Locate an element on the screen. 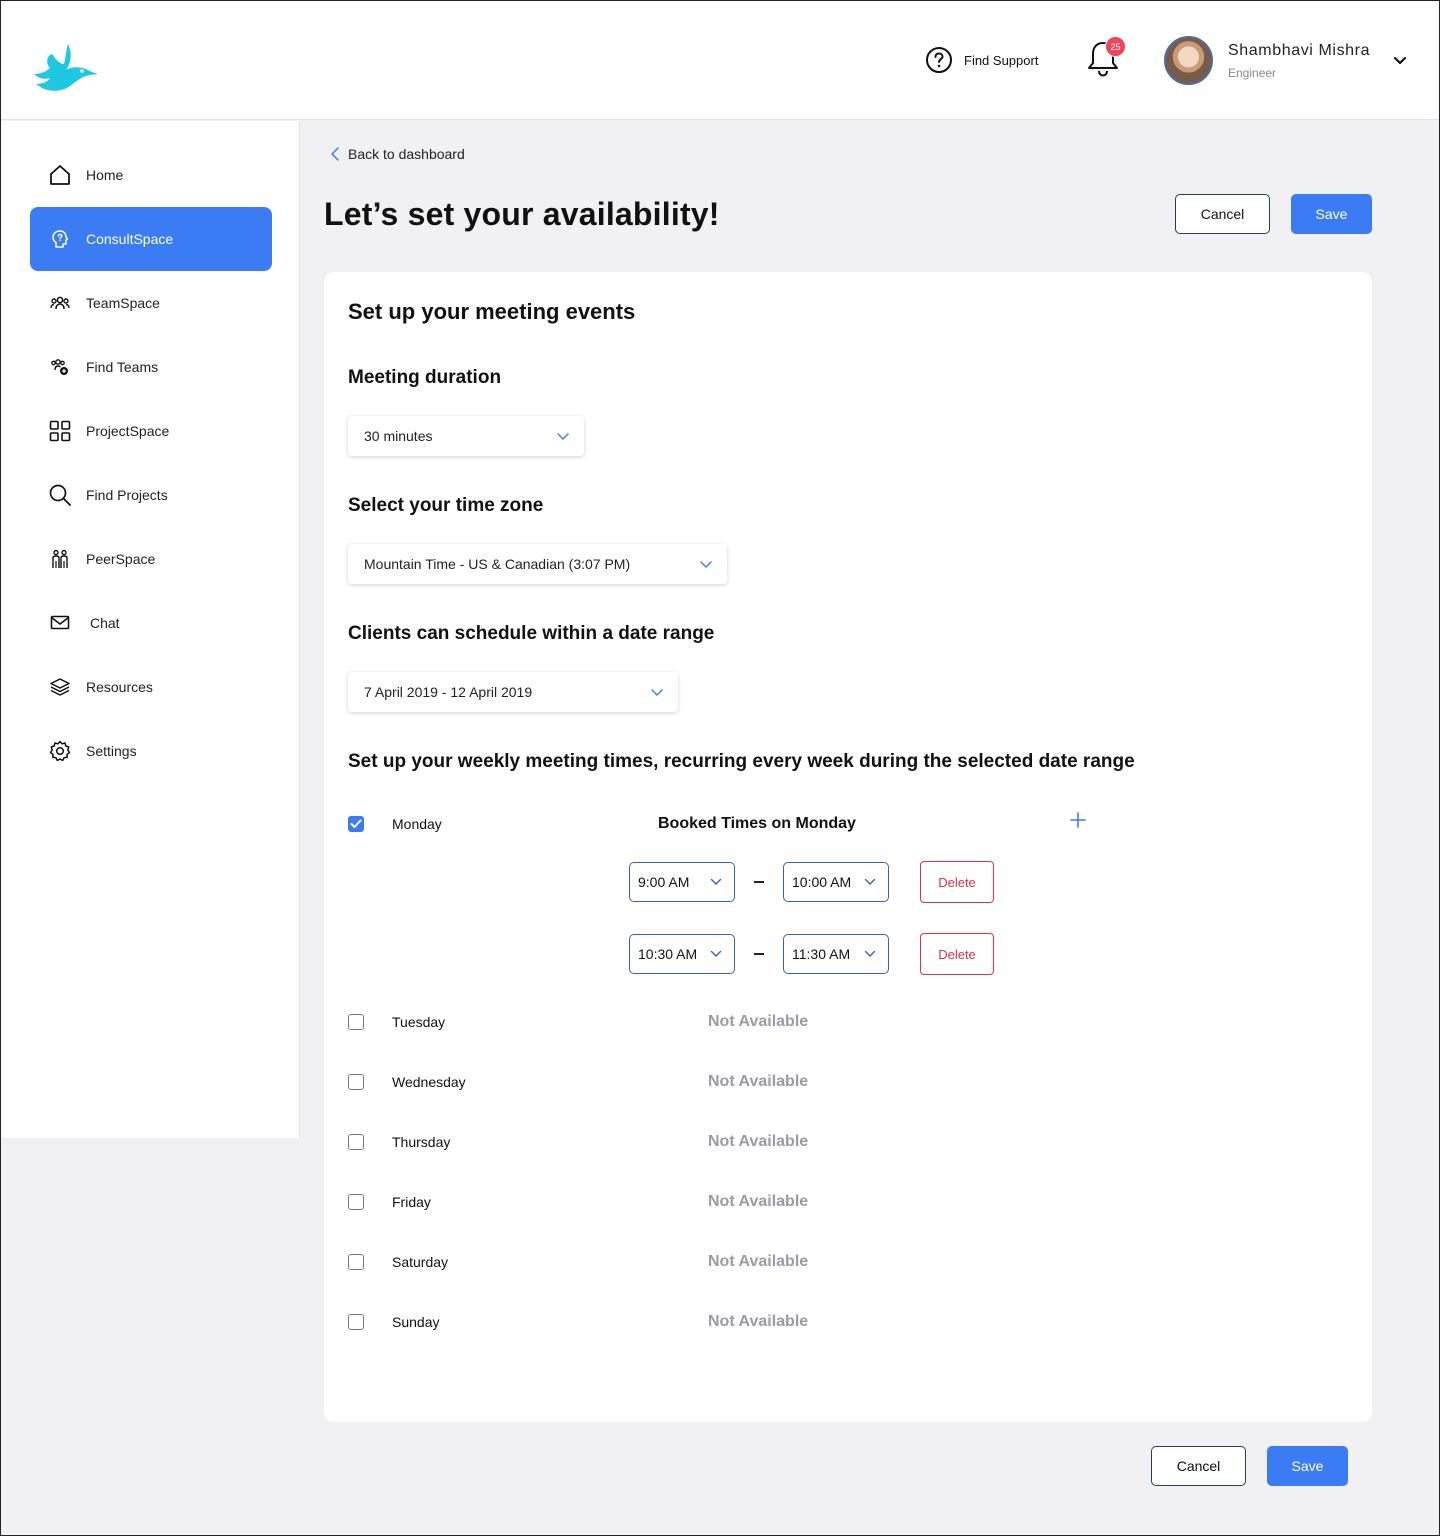 This screenshot has height=1536, width=1440. wednesday-checkbox is located at coordinates (356, 1082).